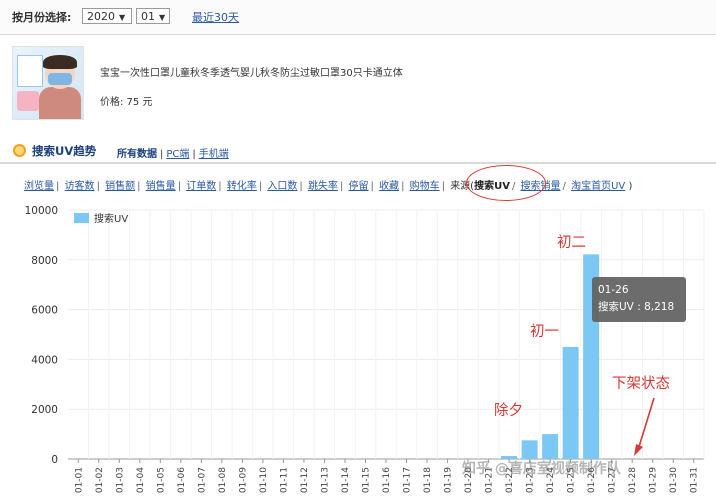 The height and width of the screenshot is (500, 716). What do you see at coordinates (358, 17) in the screenshot?
I see `filter-bar: 按月份选择: 2020 ▼ 01 ▼ 最近30天` at bounding box center [358, 17].